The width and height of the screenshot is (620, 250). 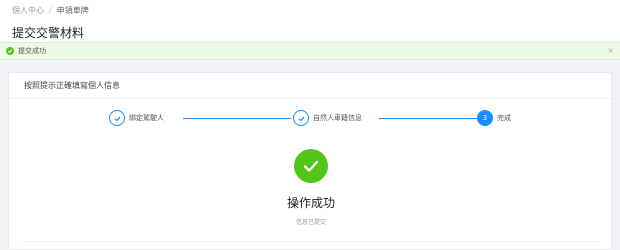 I want to click on step-bind-driver: 綁定駕駛人, so click(x=136, y=118).